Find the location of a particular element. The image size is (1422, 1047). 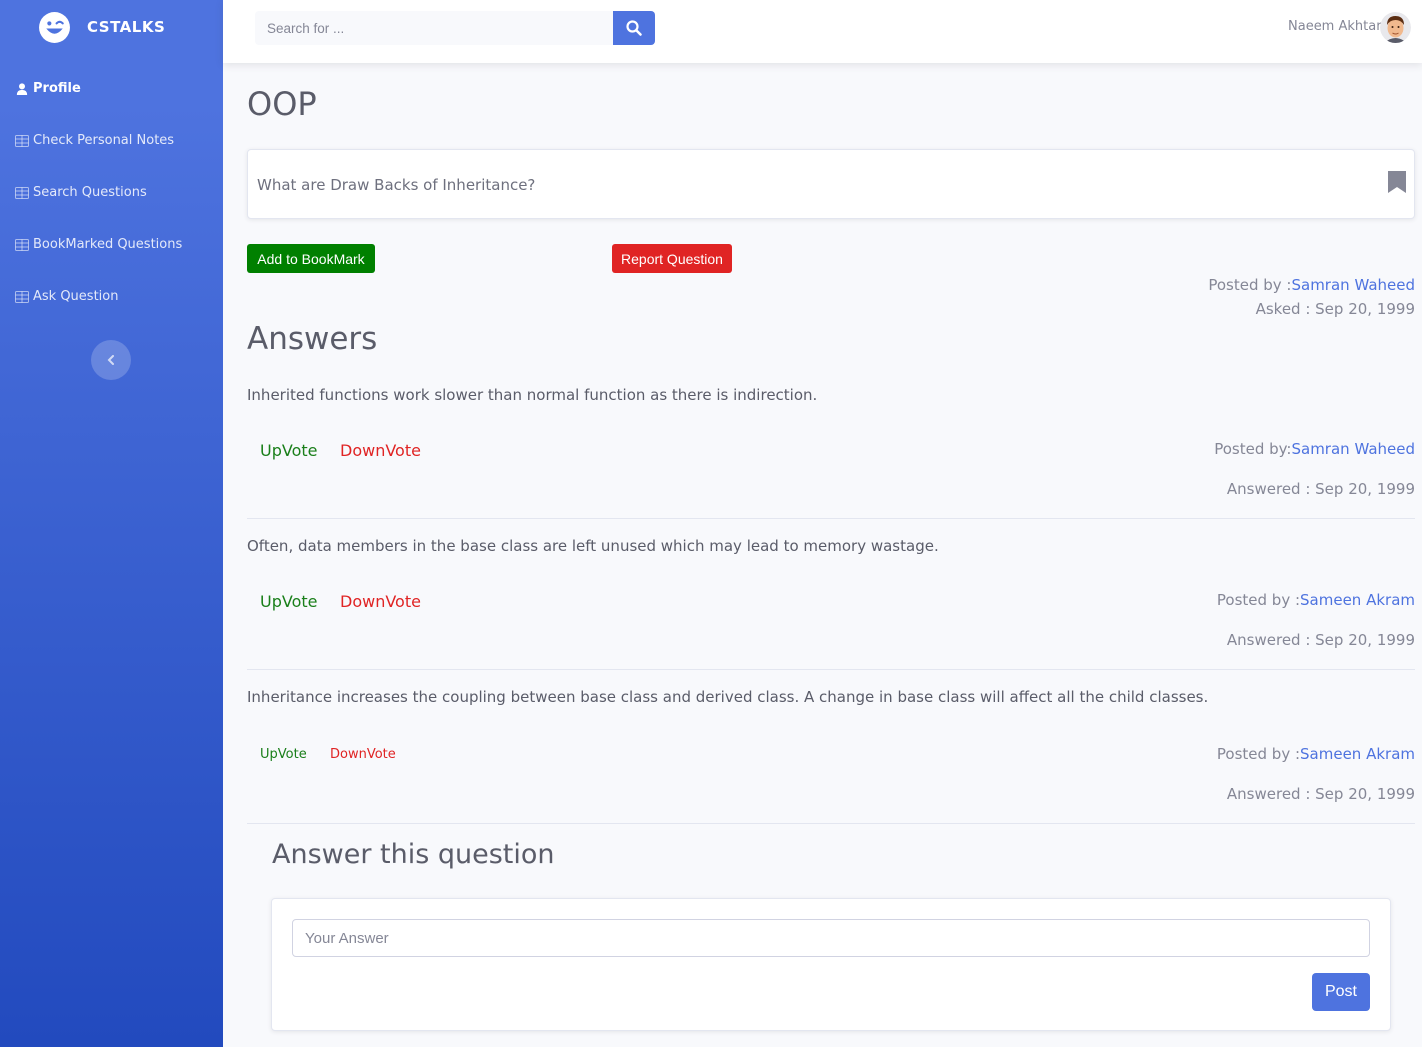

search-bar is located at coordinates (455, 28).